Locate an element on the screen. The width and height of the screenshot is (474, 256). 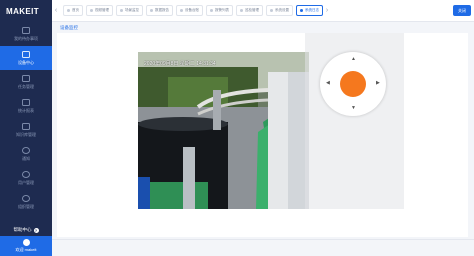
breadcrumb: 设备监控 is located at coordinates (69, 28).